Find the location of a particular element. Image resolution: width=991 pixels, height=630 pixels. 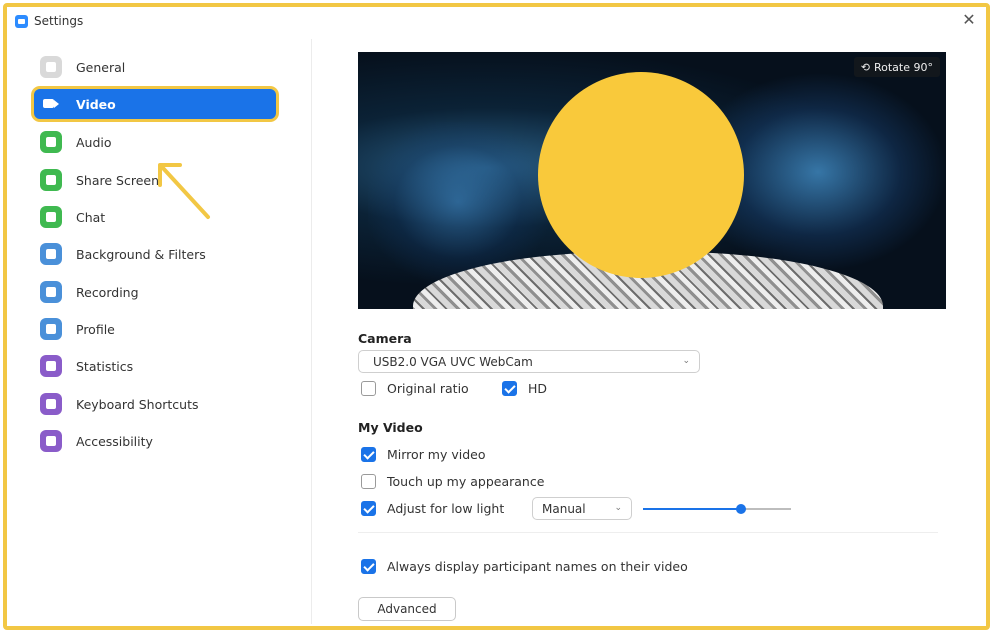

rotate-label: Rotate 90° is located at coordinates (903, 67).